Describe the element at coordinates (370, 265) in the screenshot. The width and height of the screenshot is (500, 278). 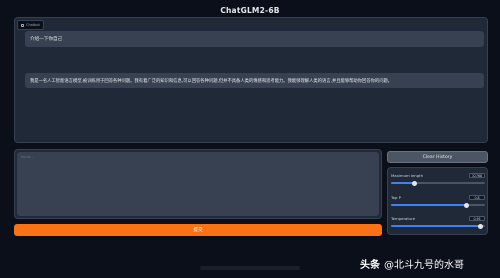
I see `watermark-brand: 头条` at that location.